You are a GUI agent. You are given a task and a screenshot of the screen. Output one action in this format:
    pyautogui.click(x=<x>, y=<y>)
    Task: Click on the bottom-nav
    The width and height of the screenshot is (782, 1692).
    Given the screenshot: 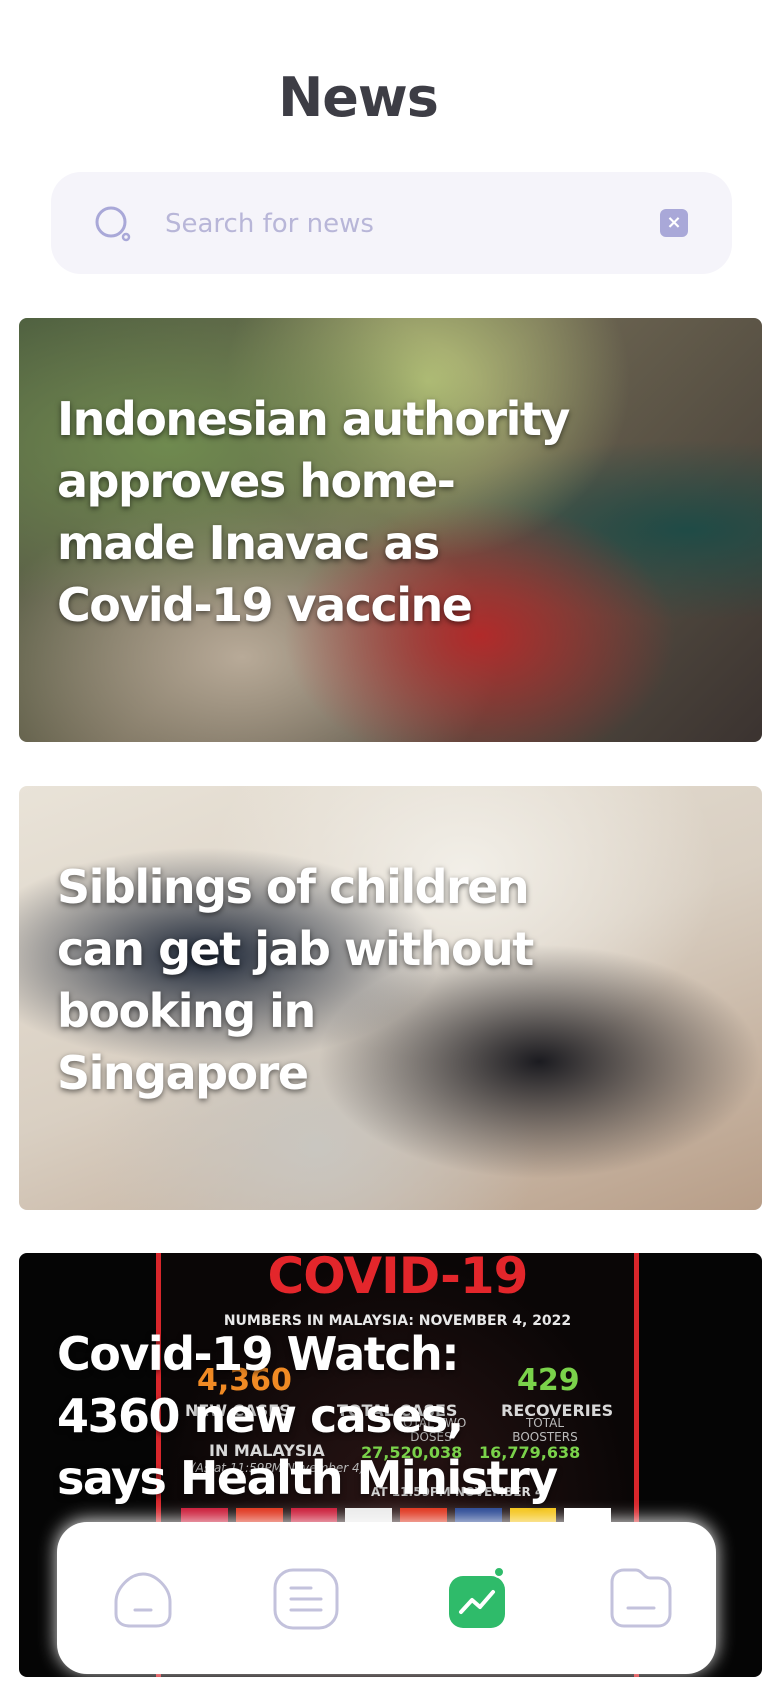 What is the action you would take?
    pyautogui.click(x=386, y=1598)
    